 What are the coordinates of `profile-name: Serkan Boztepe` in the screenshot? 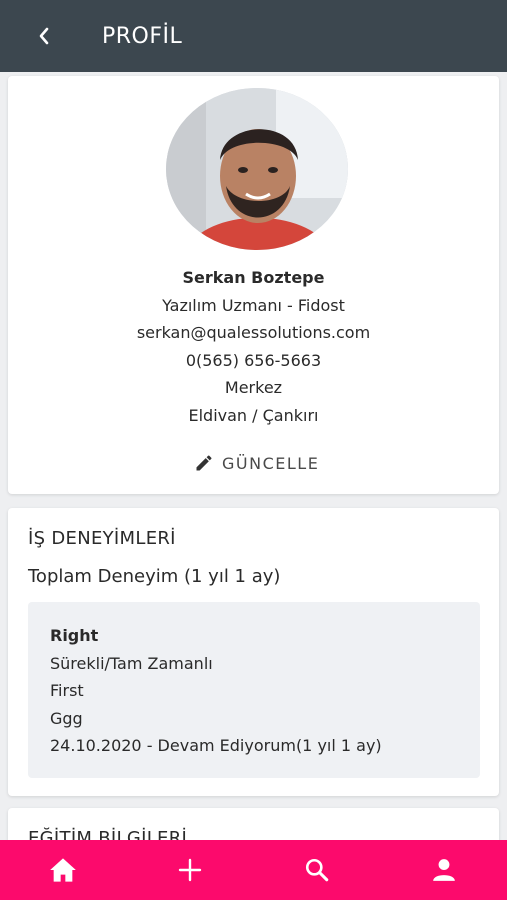 It's located at (253, 277).